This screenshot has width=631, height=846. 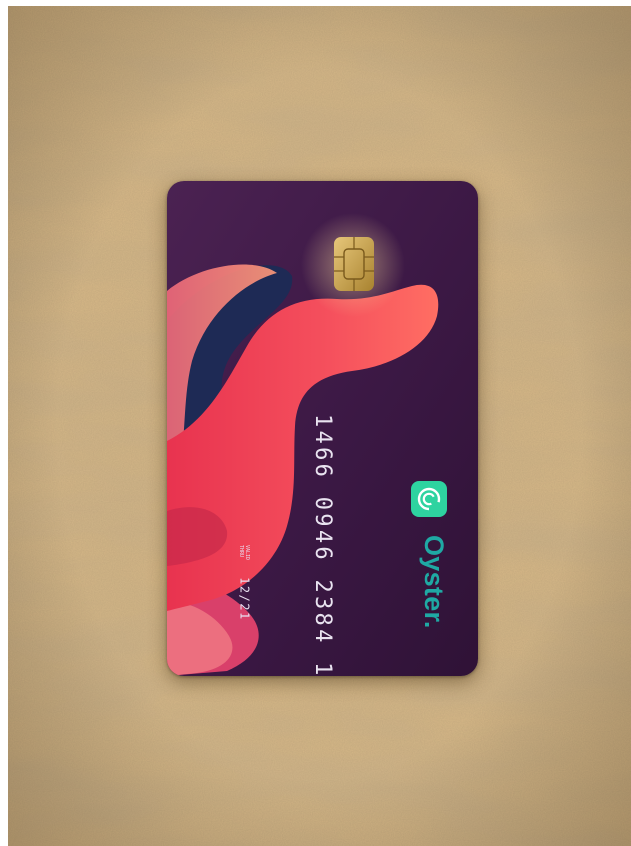 What do you see at coordinates (429, 499) in the screenshot?
I see `oyster-logo-icon` at bounding box center [429, 499].